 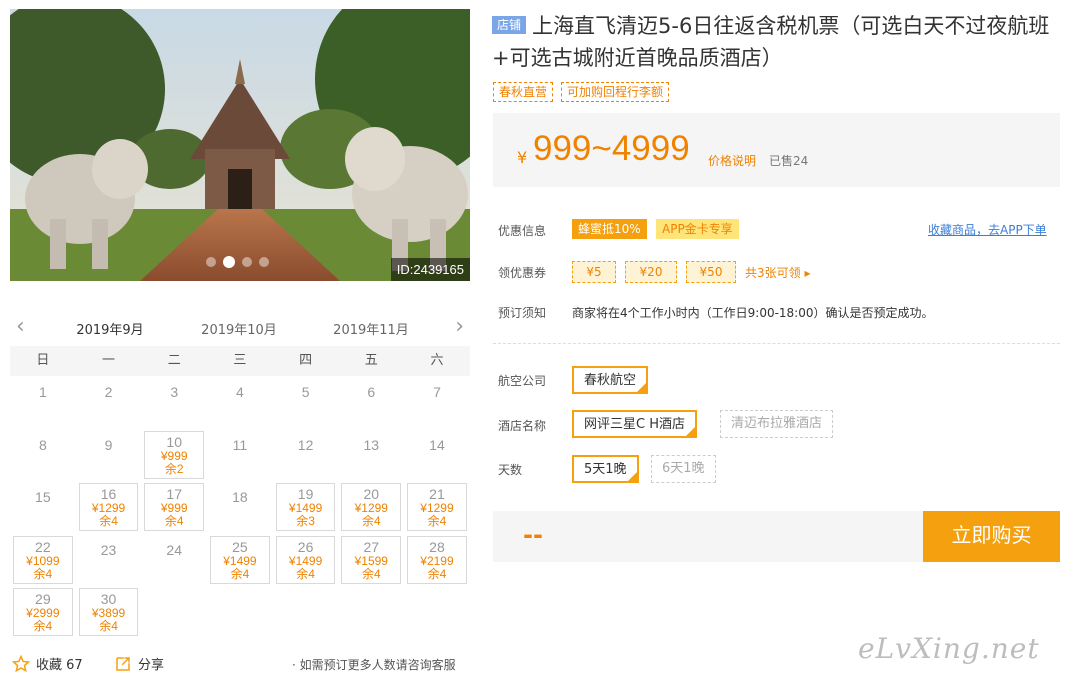 What do you see at coordinates (229, 262) in the screenshot?
I see `carousel-dot-active` at bounding box center [229, 262].